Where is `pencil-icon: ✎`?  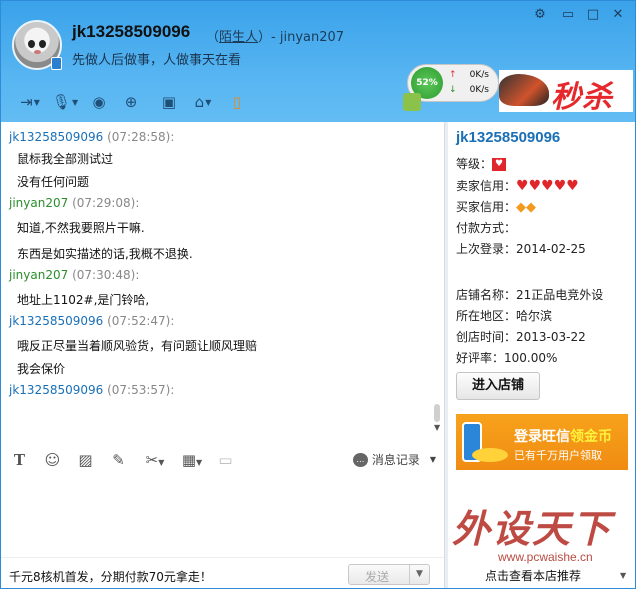
pencil-icon: ✎ is located at coordinates (118, 460).